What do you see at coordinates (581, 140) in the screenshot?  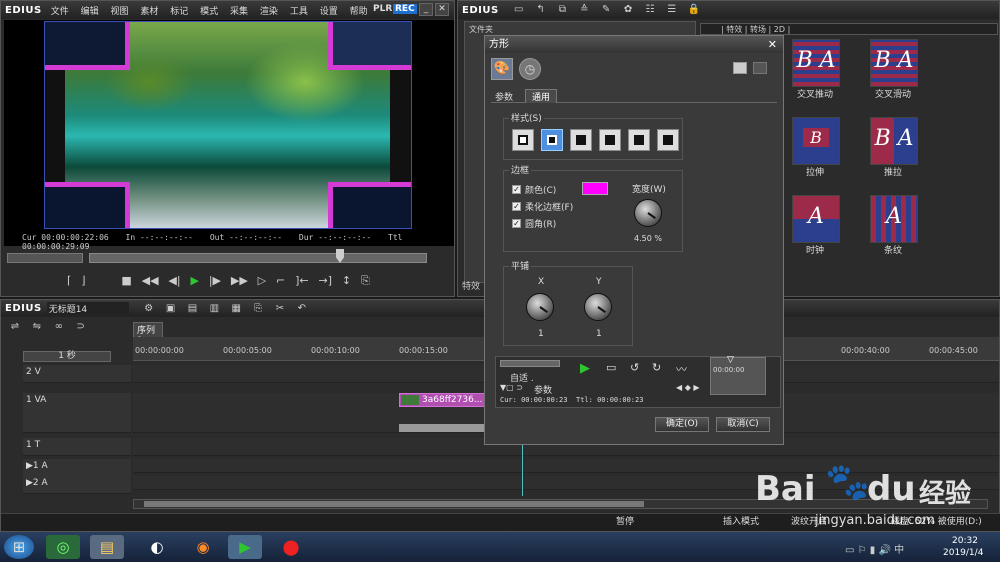 I see `style-corner-tl-button` at bounding box center [581, 140].